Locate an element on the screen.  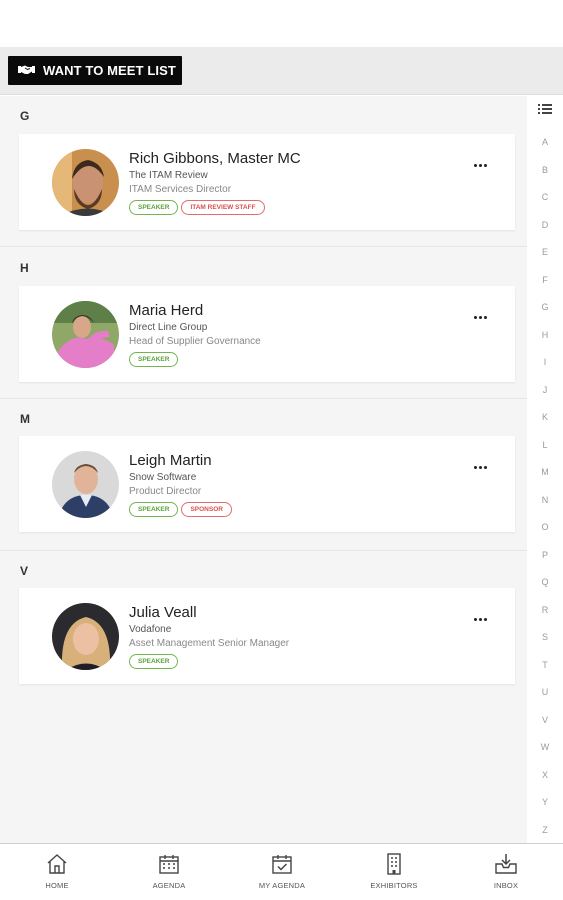
index-letter-w: W is located at coordinates (545, 747).